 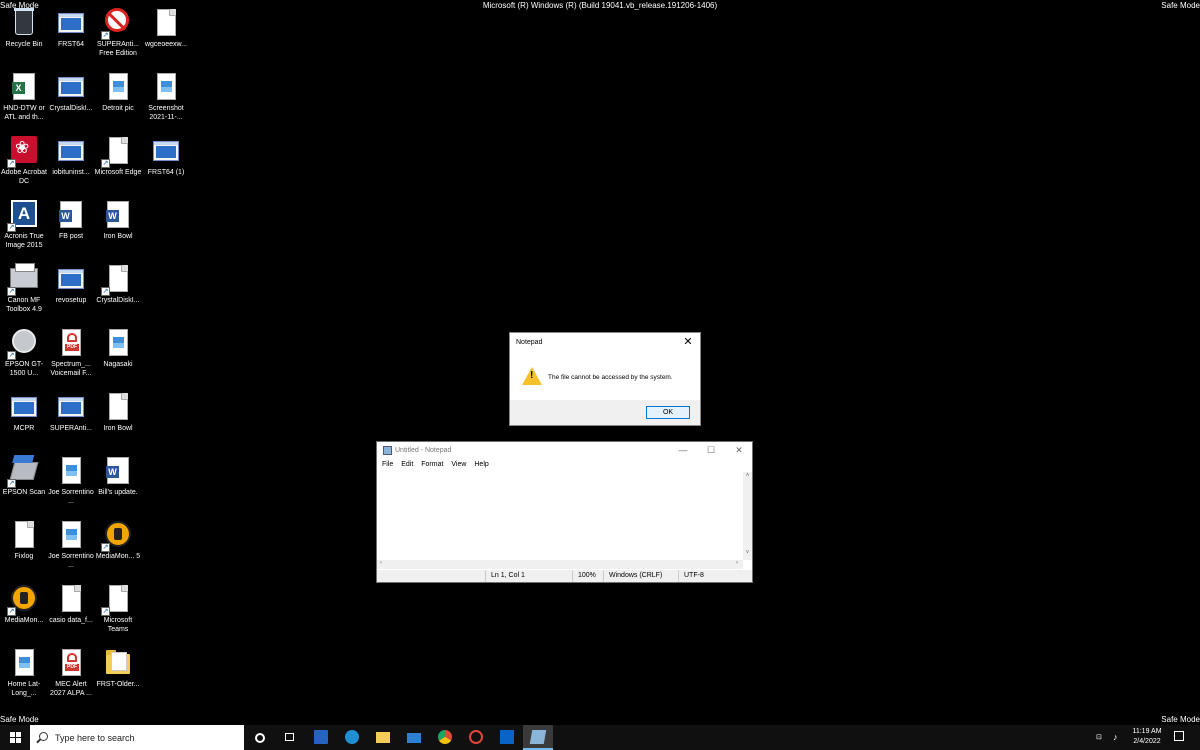 What do you see at coordinates (118, 227) in the screenshot?
I see `desktop-icon-iron-bowl-doc: W Iron Bowl` at bounding box center [118, 227].